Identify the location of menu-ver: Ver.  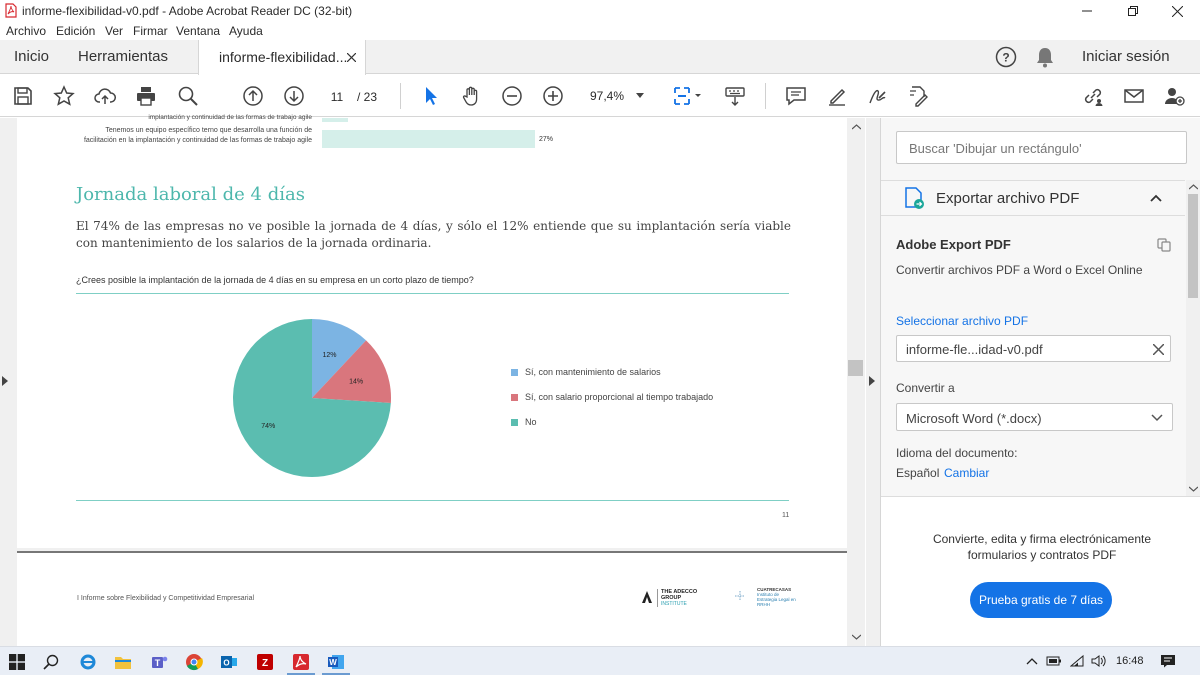
(114, 31).